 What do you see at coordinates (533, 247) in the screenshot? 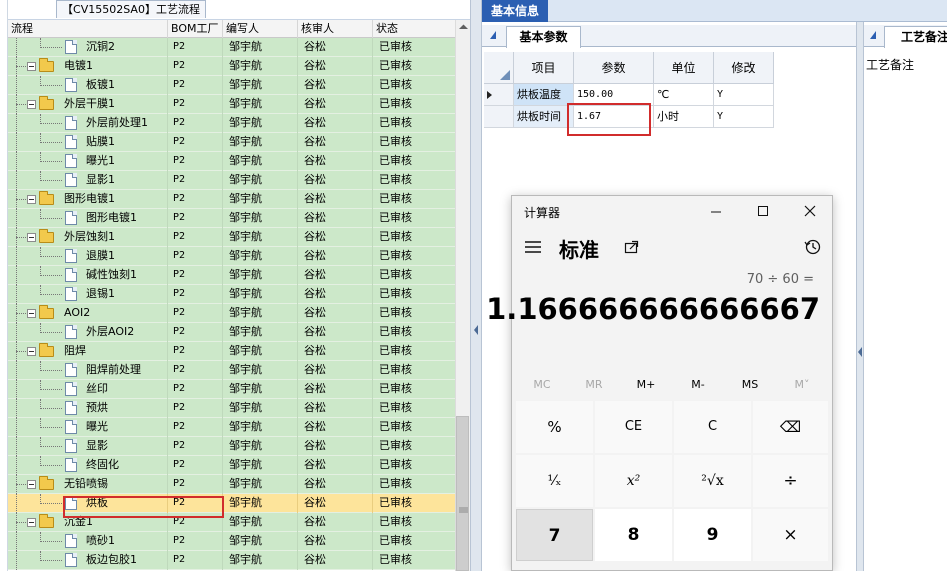
I see `hamburger-menu-icon` at bounding box center [533, 247].